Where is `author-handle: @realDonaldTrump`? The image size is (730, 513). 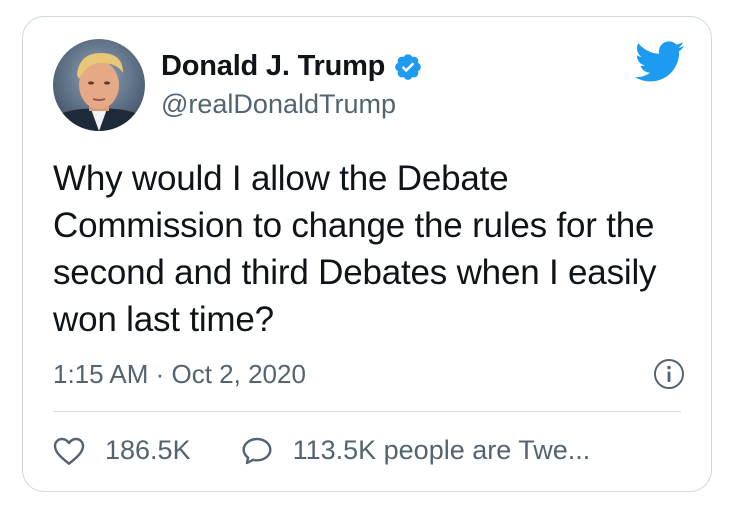 author-handle: @realDonaldTrump is located at coordinates (278, 104).